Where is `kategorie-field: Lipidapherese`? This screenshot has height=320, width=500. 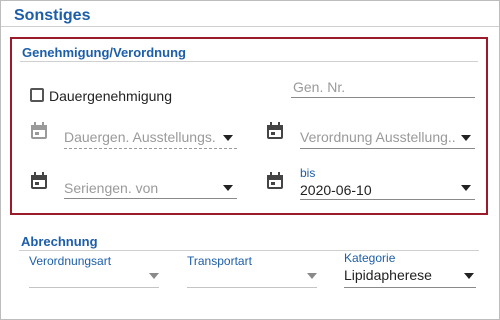 kategorie-field: Lipidapherese is located at coordinates (399, 275).